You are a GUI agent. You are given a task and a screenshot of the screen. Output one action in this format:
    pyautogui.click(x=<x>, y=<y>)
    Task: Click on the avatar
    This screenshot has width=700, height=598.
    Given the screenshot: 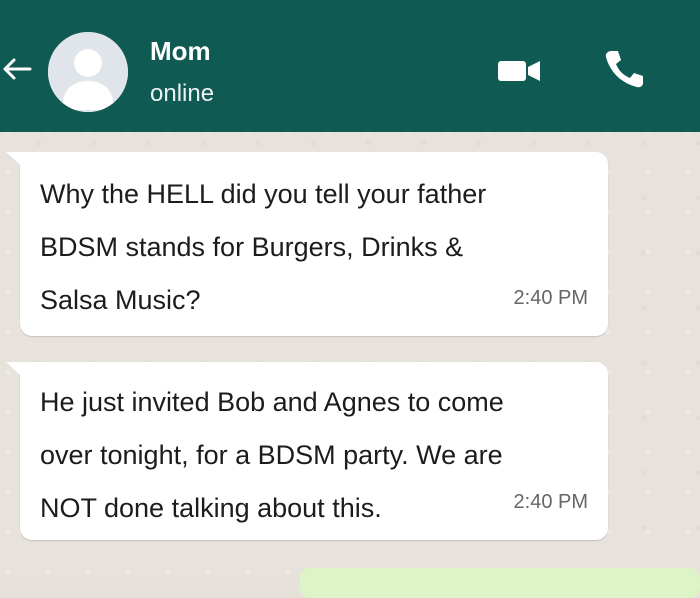 What is the action you would take?
    pyautogui.click(x=88, y=72)
    